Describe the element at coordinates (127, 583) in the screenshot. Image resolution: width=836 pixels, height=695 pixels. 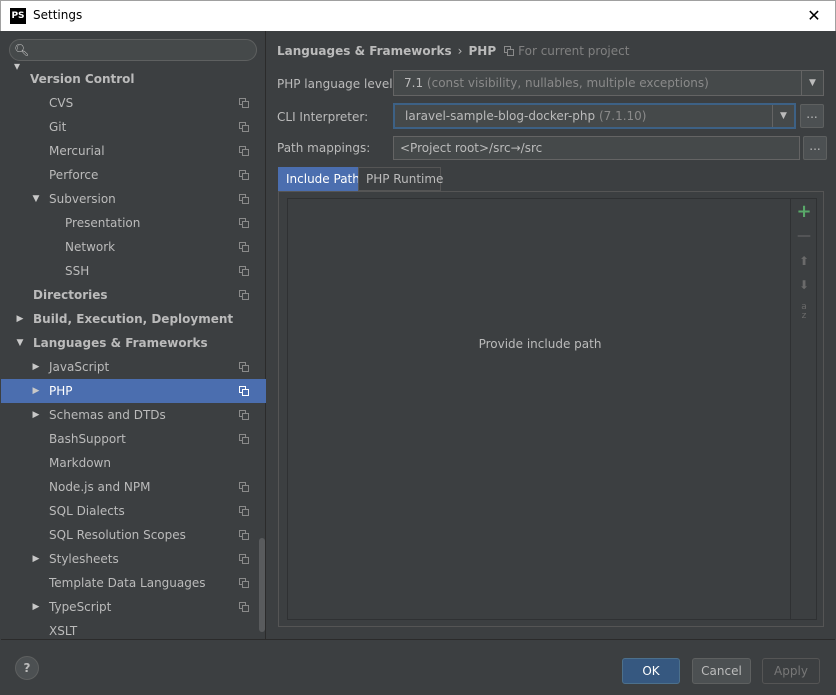
I see `sidebar-item-label: Template Data Languages` at that location.